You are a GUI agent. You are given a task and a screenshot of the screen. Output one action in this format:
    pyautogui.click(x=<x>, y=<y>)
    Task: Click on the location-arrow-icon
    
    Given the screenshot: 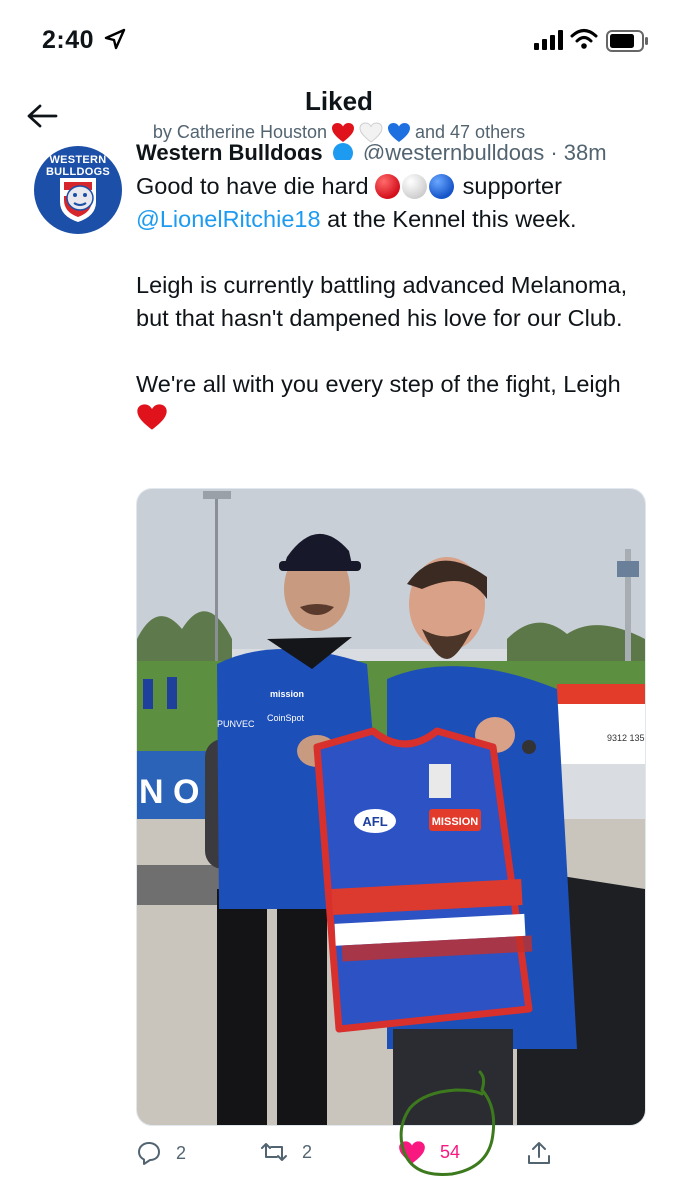 What is the action you would take?
    pyautogui.click(x=115, y=41)
    